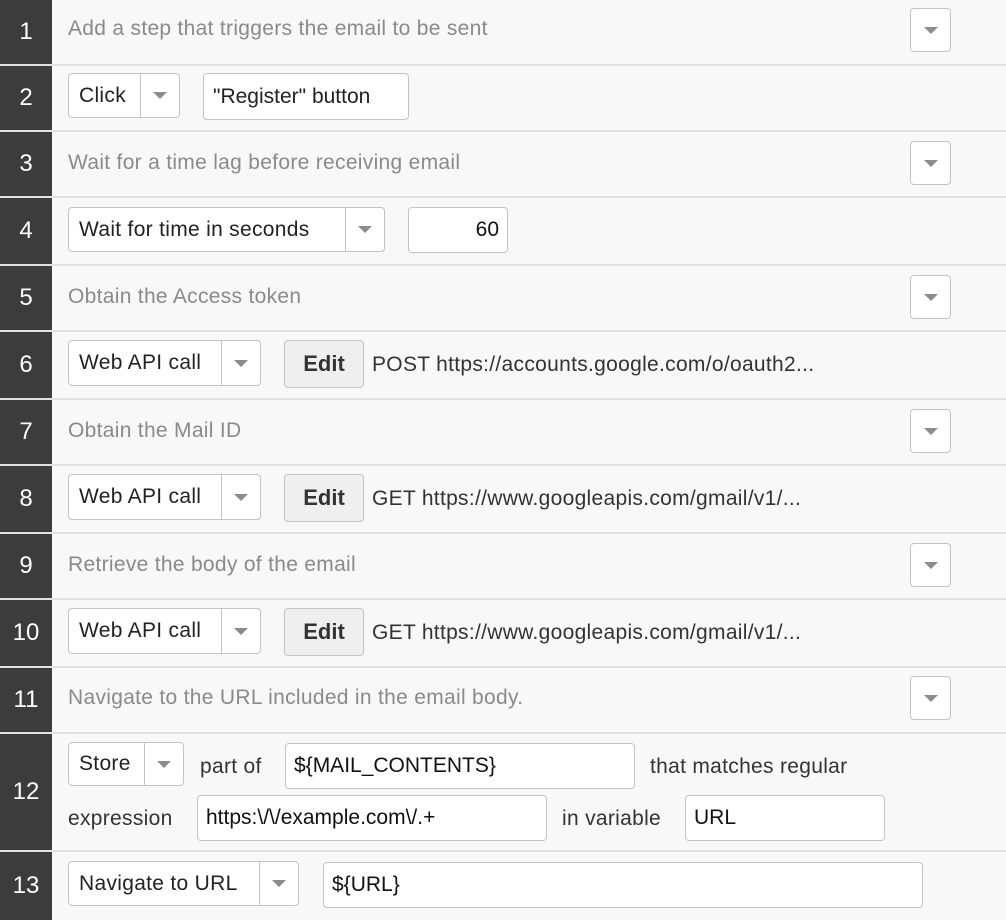  I want to click on url-input: ${URL}, so click(623, 885).